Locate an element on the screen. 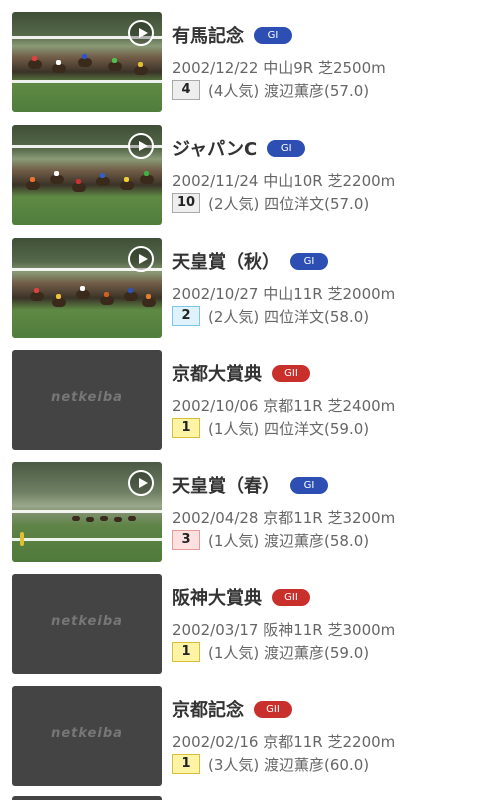 This screenshot has width=504, height=800. race-date-course: 2002/03/17 阪神11R 芝3000m is located at coordinates (284, 630).